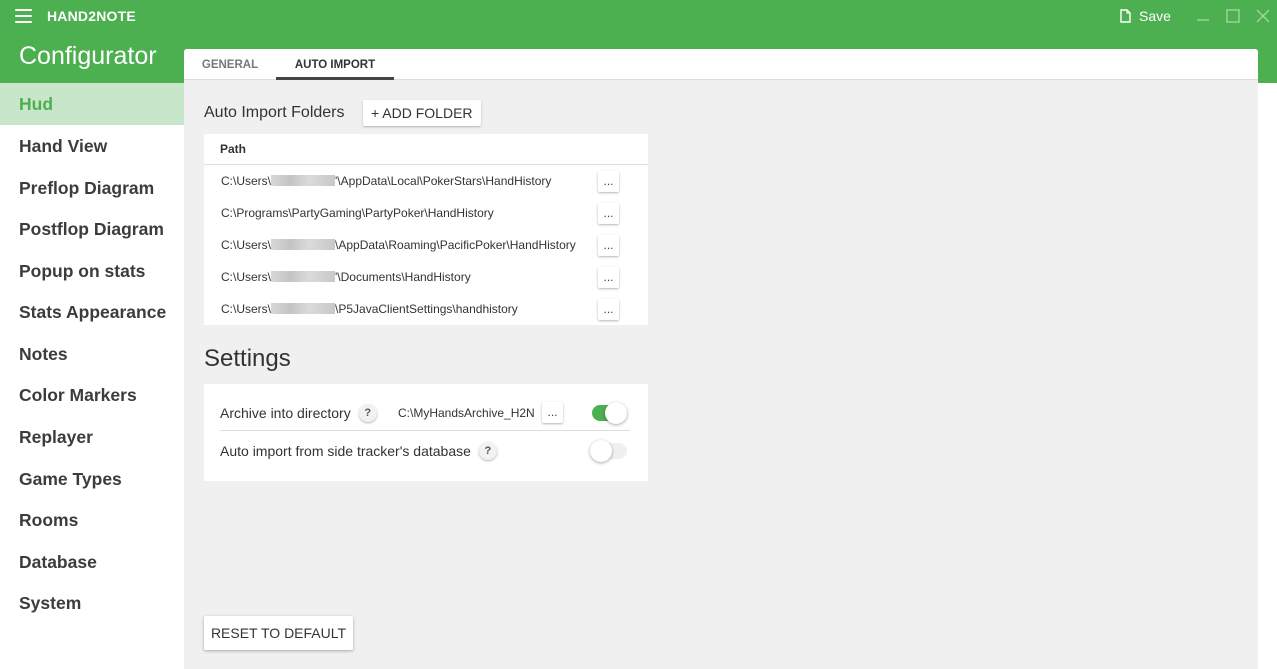  I want to click on add-folder-button: + ADD FOLDER, so click(422, 113).